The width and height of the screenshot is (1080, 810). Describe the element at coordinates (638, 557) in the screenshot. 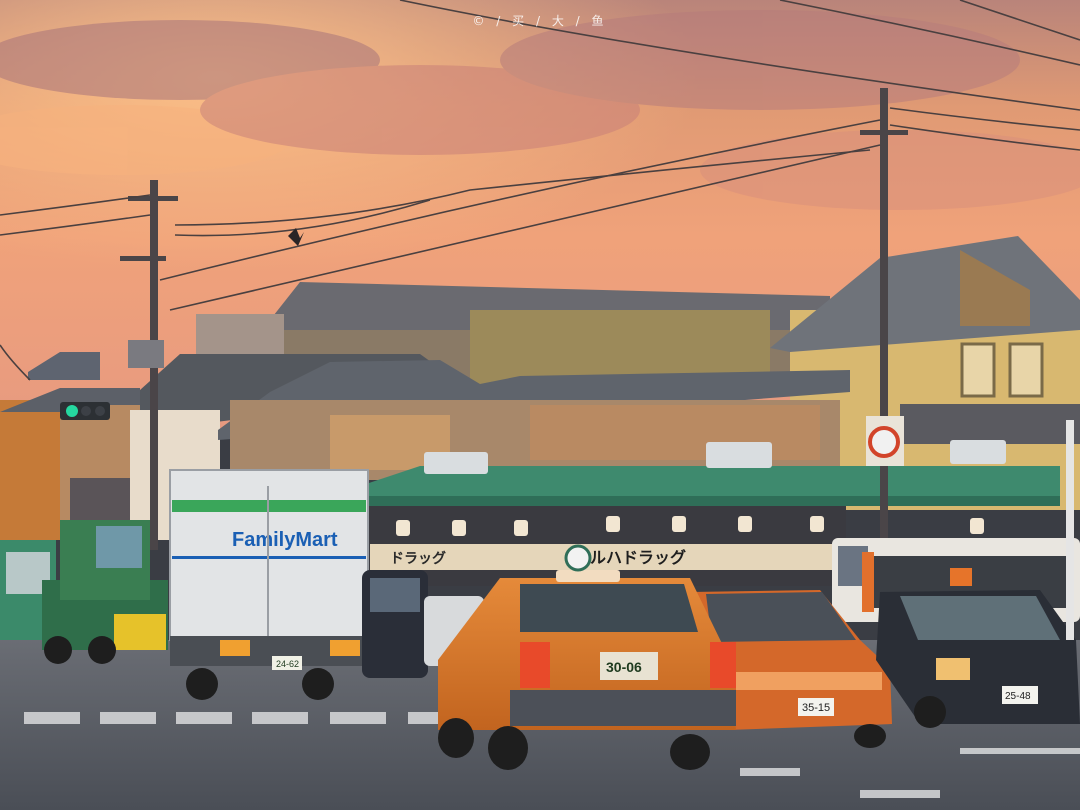

I see `drugstore-sign-main: ルハドラッグ` at that location.